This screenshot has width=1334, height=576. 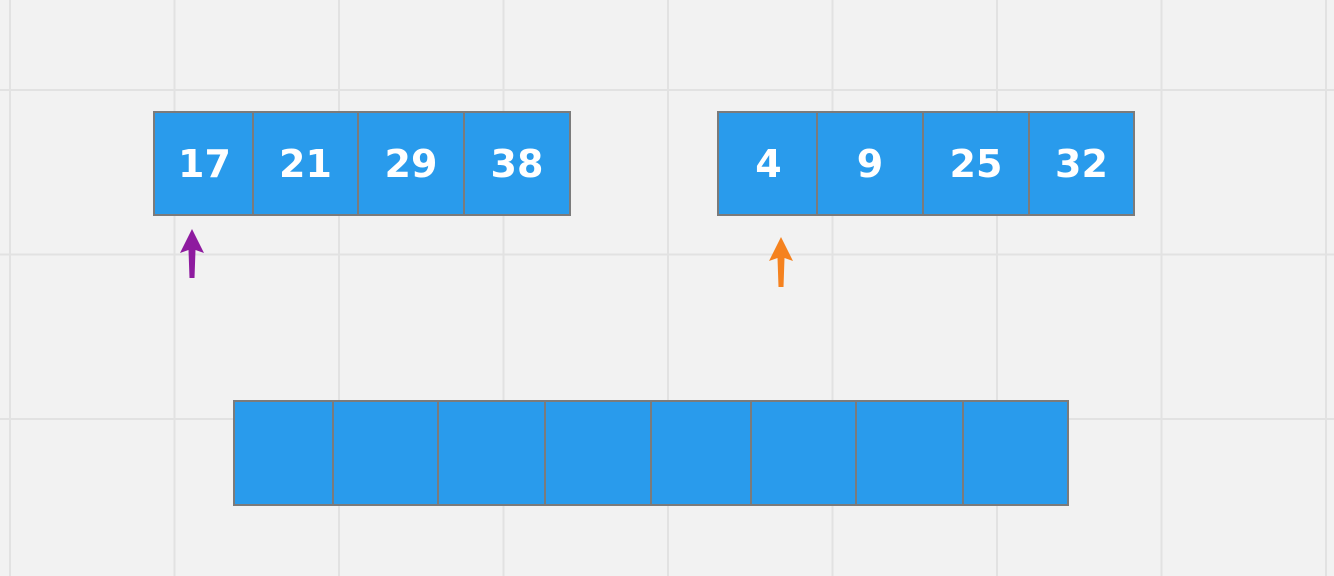 I want to click on left-array-cell: 38, so click(x=517, y=163).